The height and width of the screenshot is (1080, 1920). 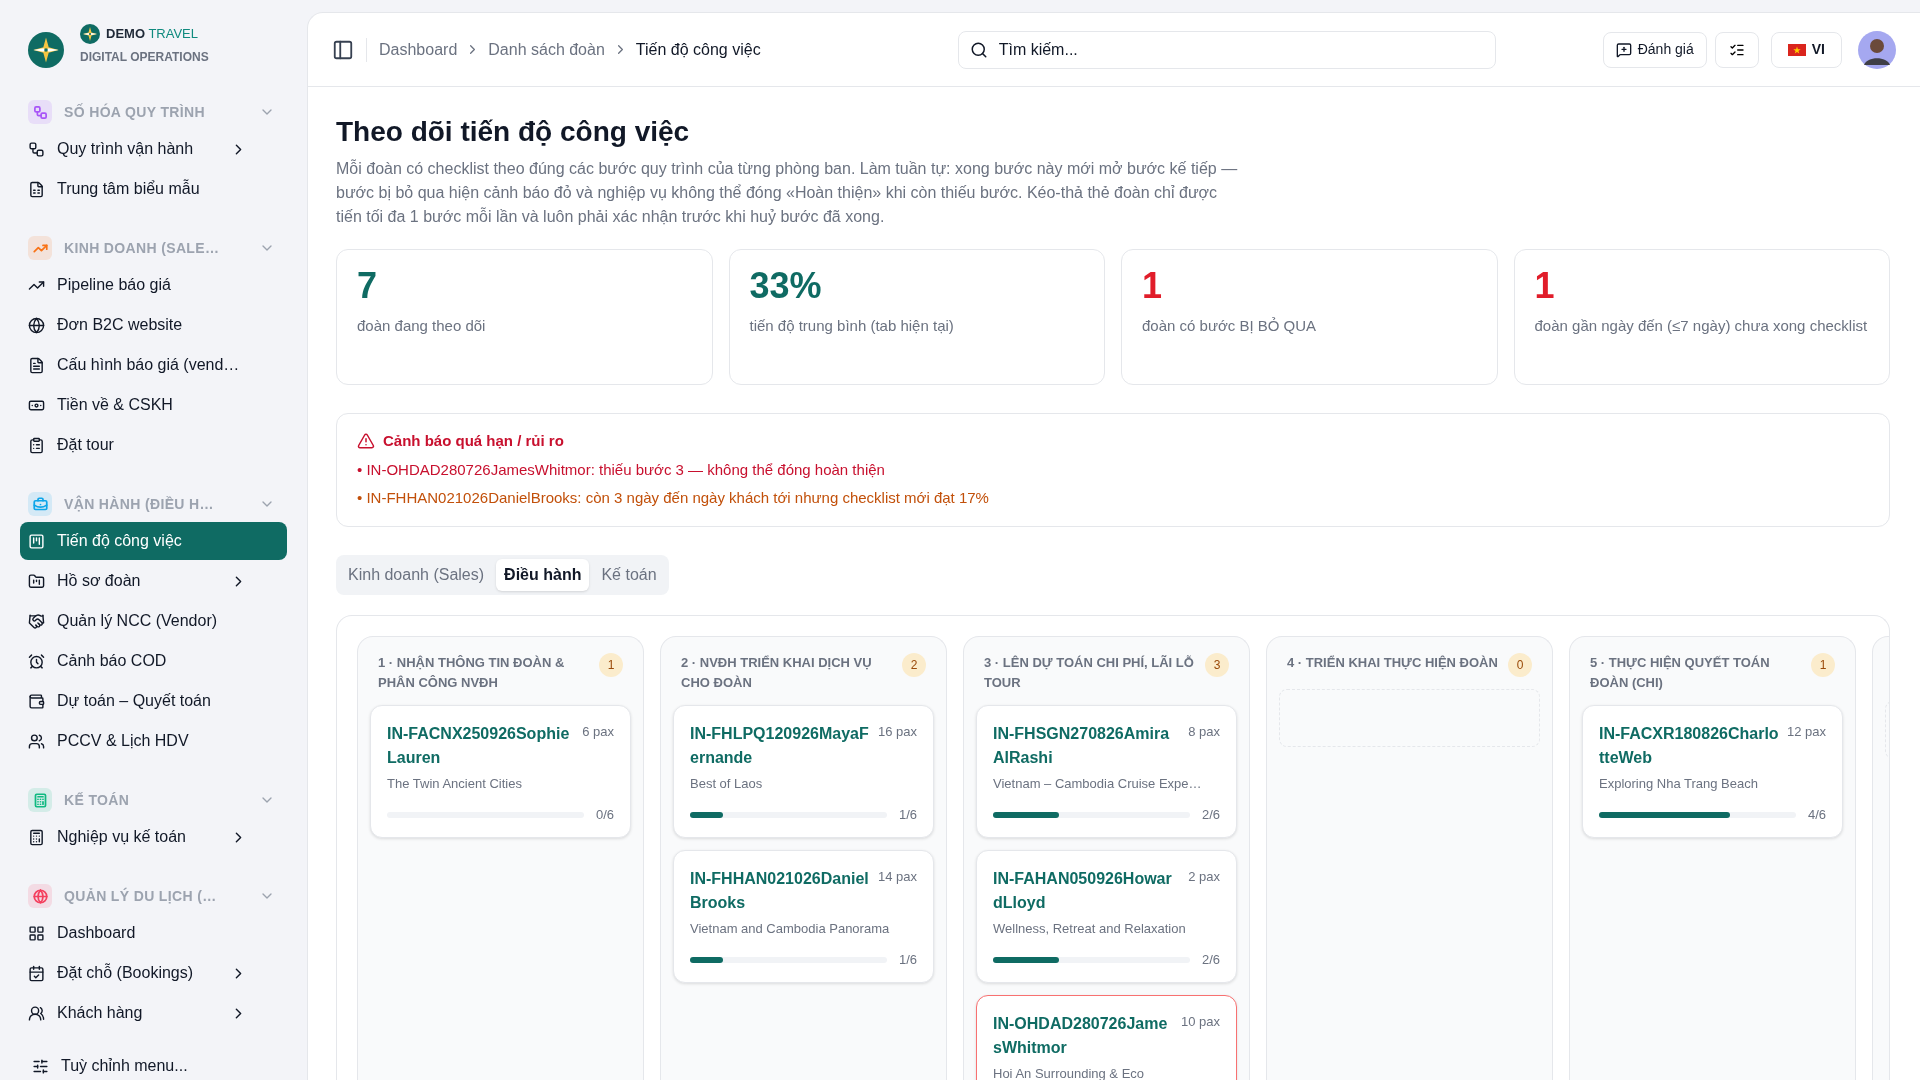 What do you see at coordinates (36, 149) in the screenshot?
I see `workflow-icon` at bounding box center [36, 149].